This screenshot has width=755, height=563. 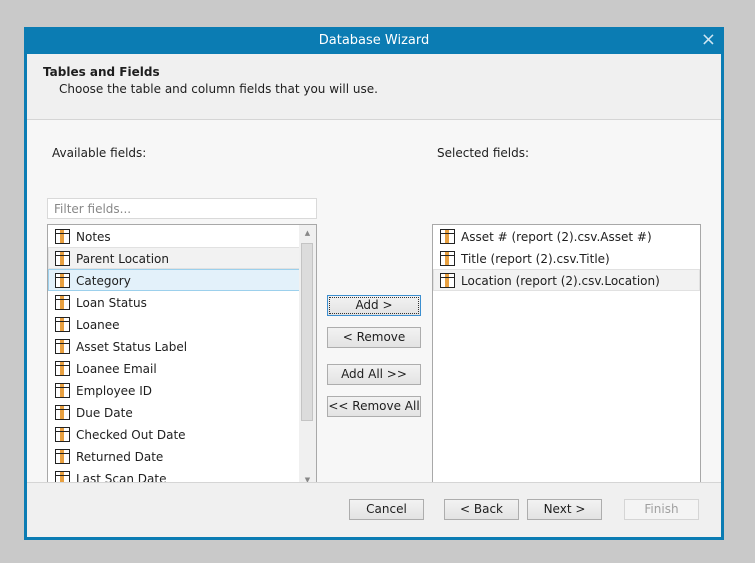 I want to click on add-all-button: Add All >>, so click(x=374, y=374).